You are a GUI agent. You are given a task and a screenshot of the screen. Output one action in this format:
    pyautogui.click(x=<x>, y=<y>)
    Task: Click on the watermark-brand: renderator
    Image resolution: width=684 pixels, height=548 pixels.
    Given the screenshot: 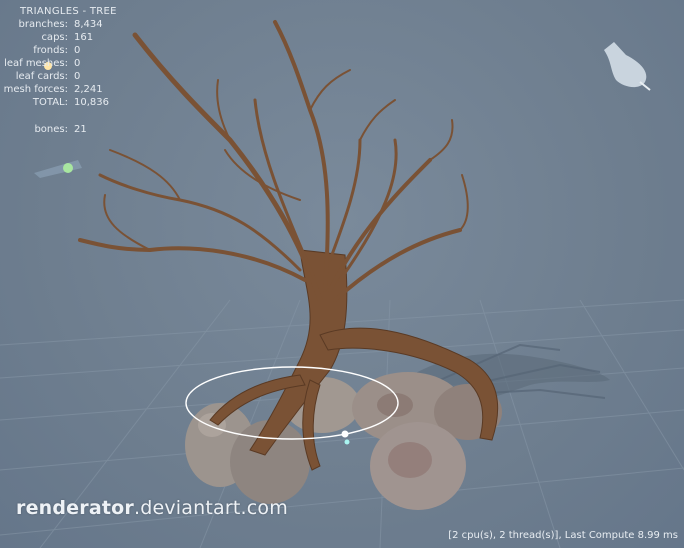 What is the action you would take?
    pyautogui.click(x=75, y=508)
    